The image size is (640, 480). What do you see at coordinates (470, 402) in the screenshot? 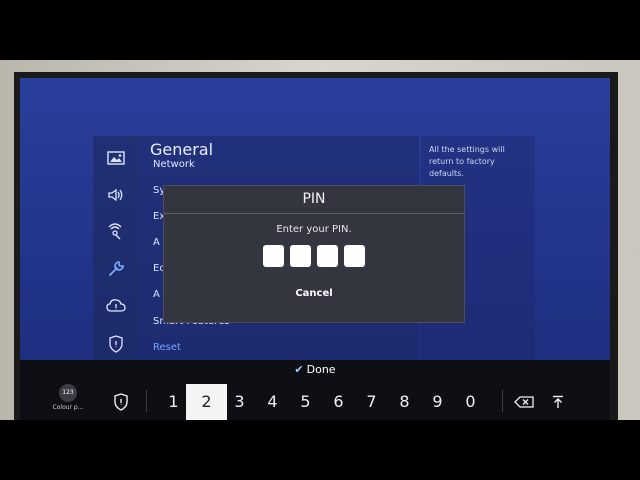
I see `key-0: 0` at bounding box center [470, 402].